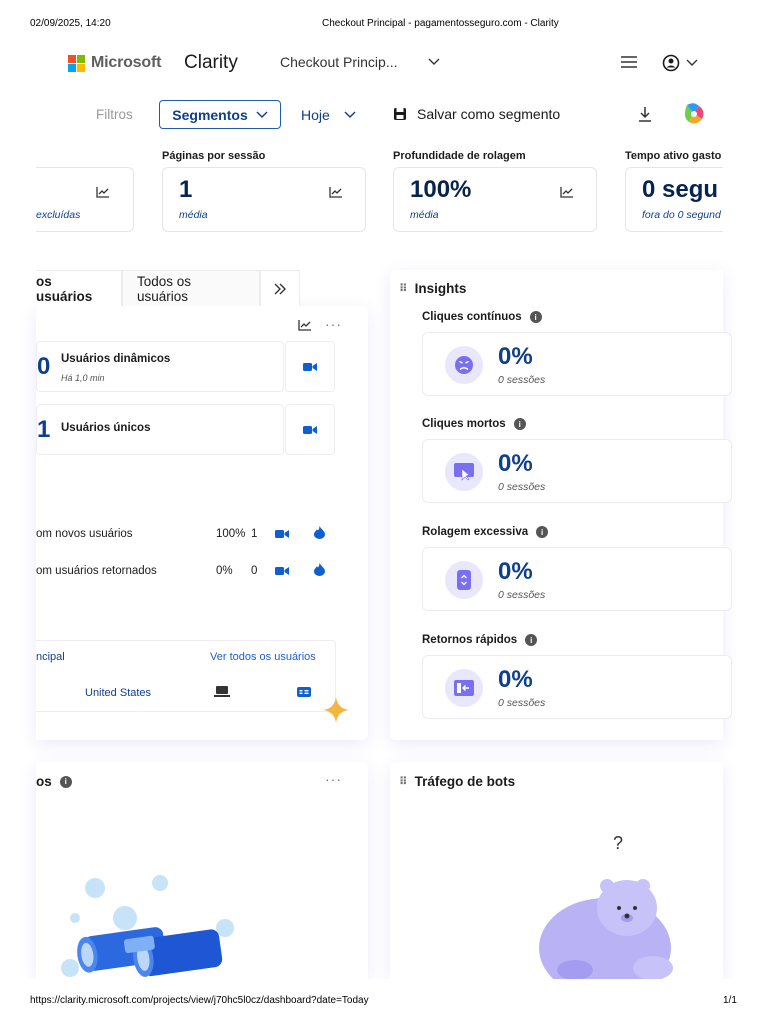 The width and height of the screenshot is (768, 1024). Describe the element at coordinates (315, 115) in the screenshot. I see `date-label: Hoje` at that location.